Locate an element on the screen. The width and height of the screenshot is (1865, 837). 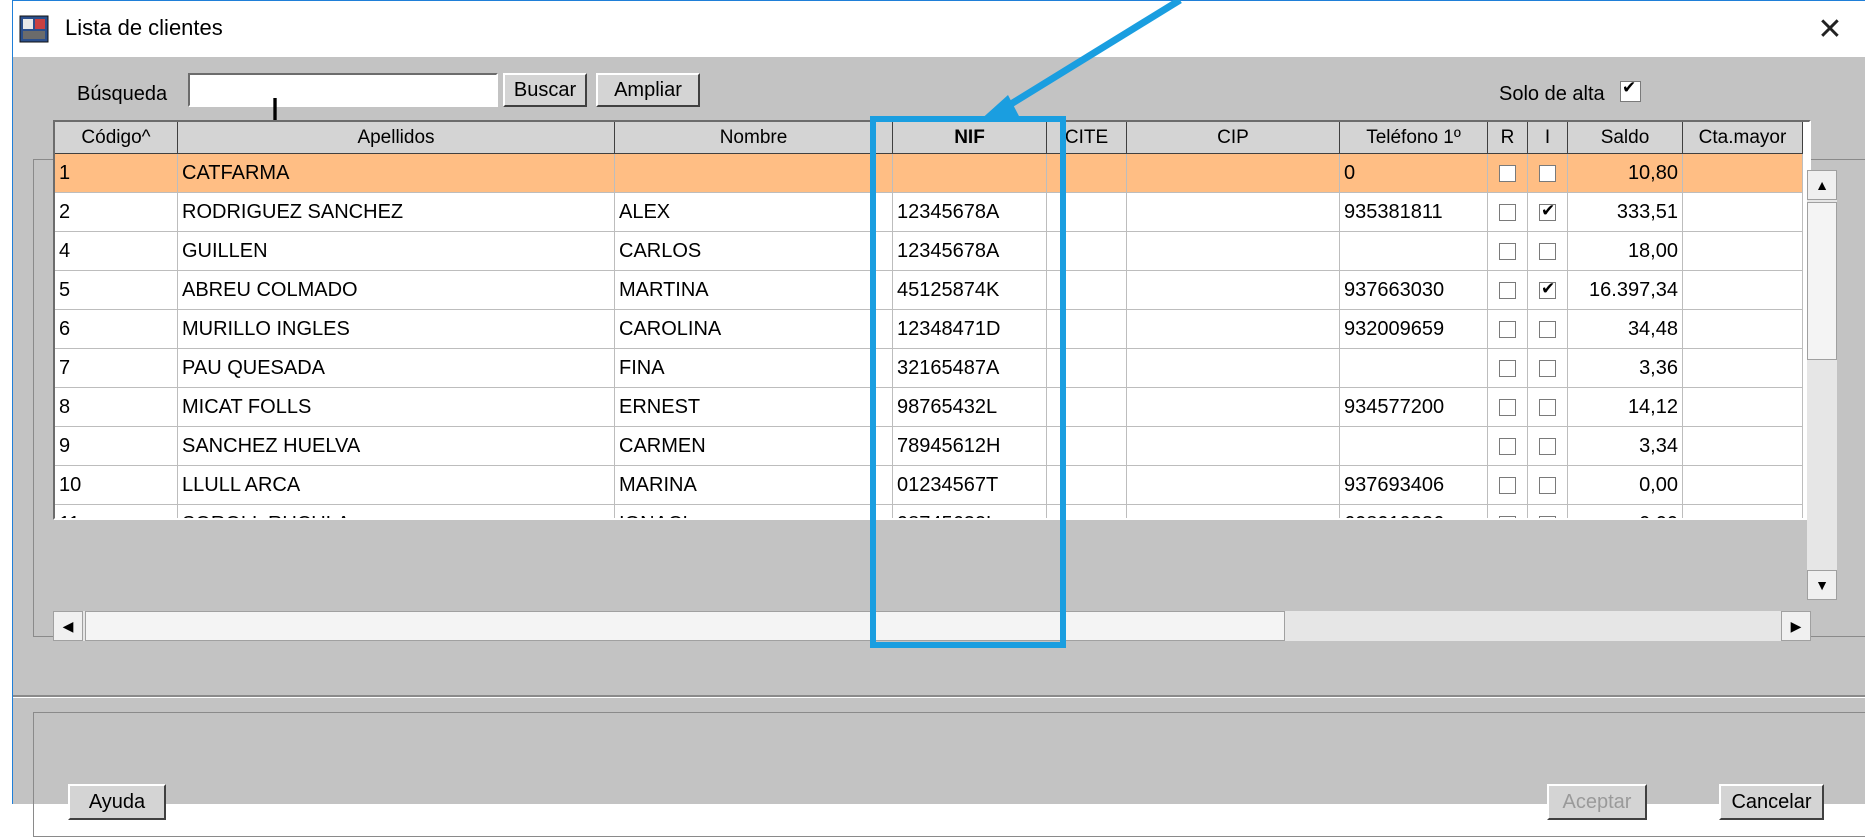
cell-nombre: IGNACI is located at coordinates (754, 511).